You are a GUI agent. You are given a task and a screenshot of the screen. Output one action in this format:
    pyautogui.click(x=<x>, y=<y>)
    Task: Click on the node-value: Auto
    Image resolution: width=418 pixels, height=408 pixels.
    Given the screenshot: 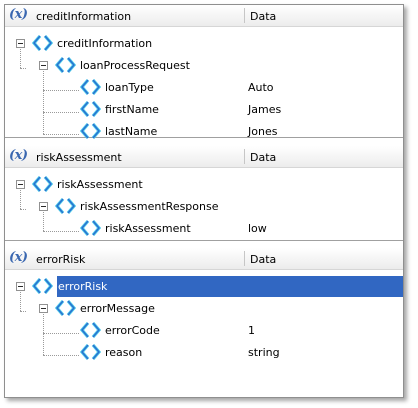 What is the action you would take?
    pyautogui.click(x=261, y=87)
    